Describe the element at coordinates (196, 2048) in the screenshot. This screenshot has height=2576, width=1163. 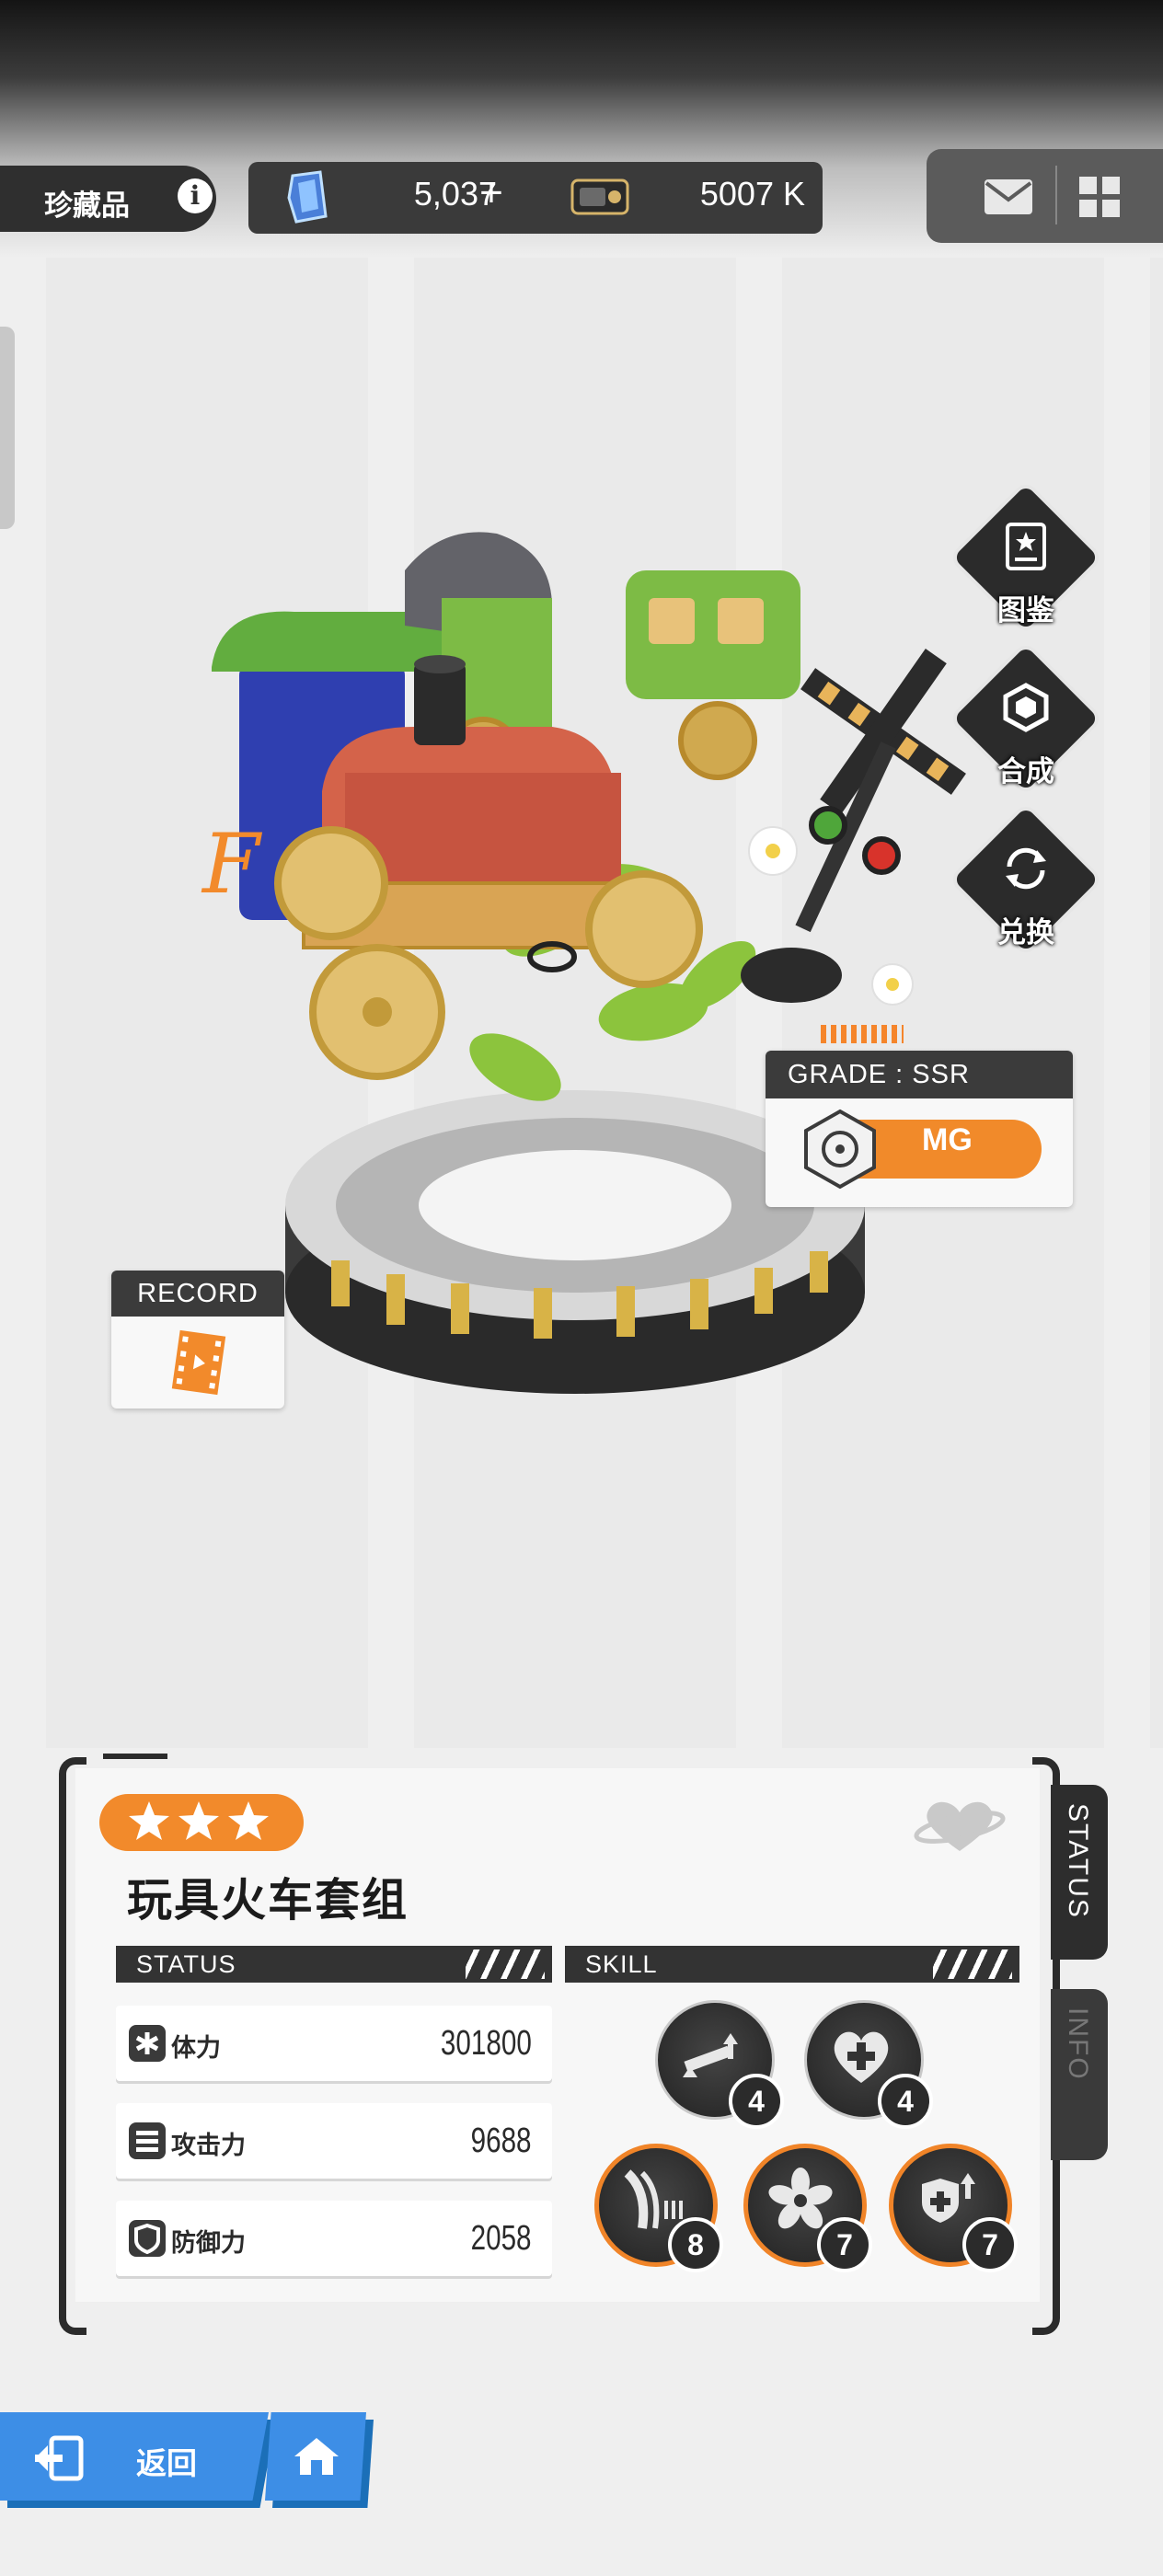
I see `stat-label: 体力` at that location.